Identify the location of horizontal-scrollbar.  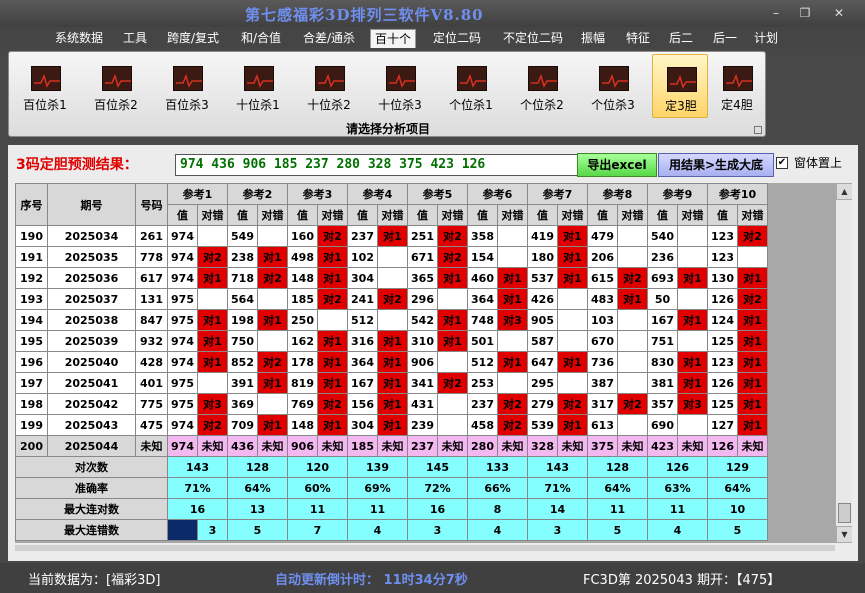
(425, 548).